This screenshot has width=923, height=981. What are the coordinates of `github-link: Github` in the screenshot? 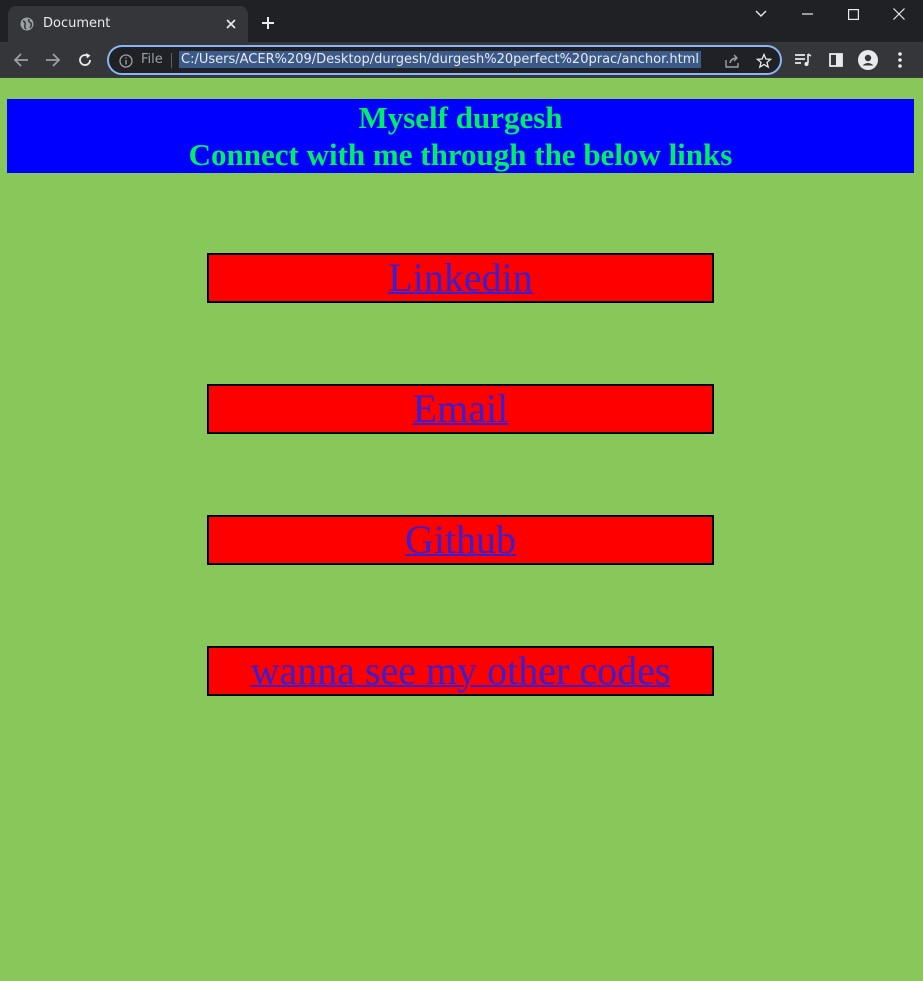 It's located at (460, 539).